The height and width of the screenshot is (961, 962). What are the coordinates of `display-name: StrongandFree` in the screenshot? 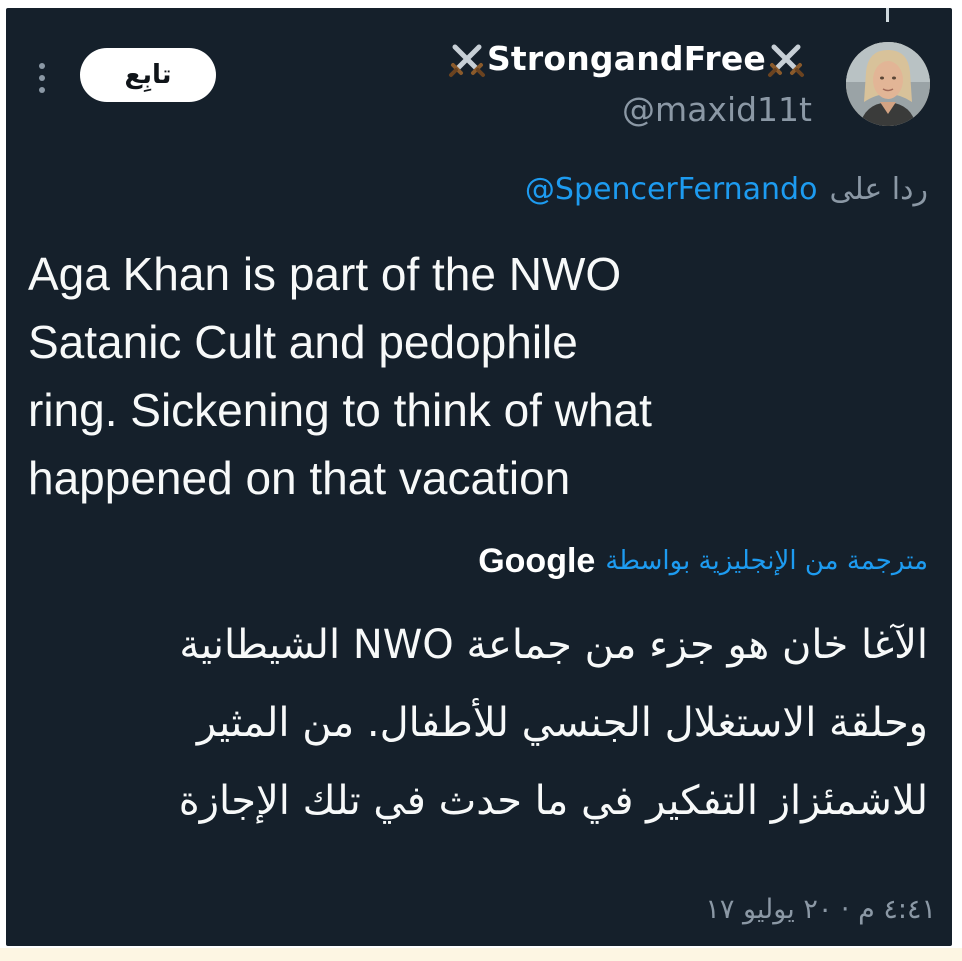 It's located at (626, 59).